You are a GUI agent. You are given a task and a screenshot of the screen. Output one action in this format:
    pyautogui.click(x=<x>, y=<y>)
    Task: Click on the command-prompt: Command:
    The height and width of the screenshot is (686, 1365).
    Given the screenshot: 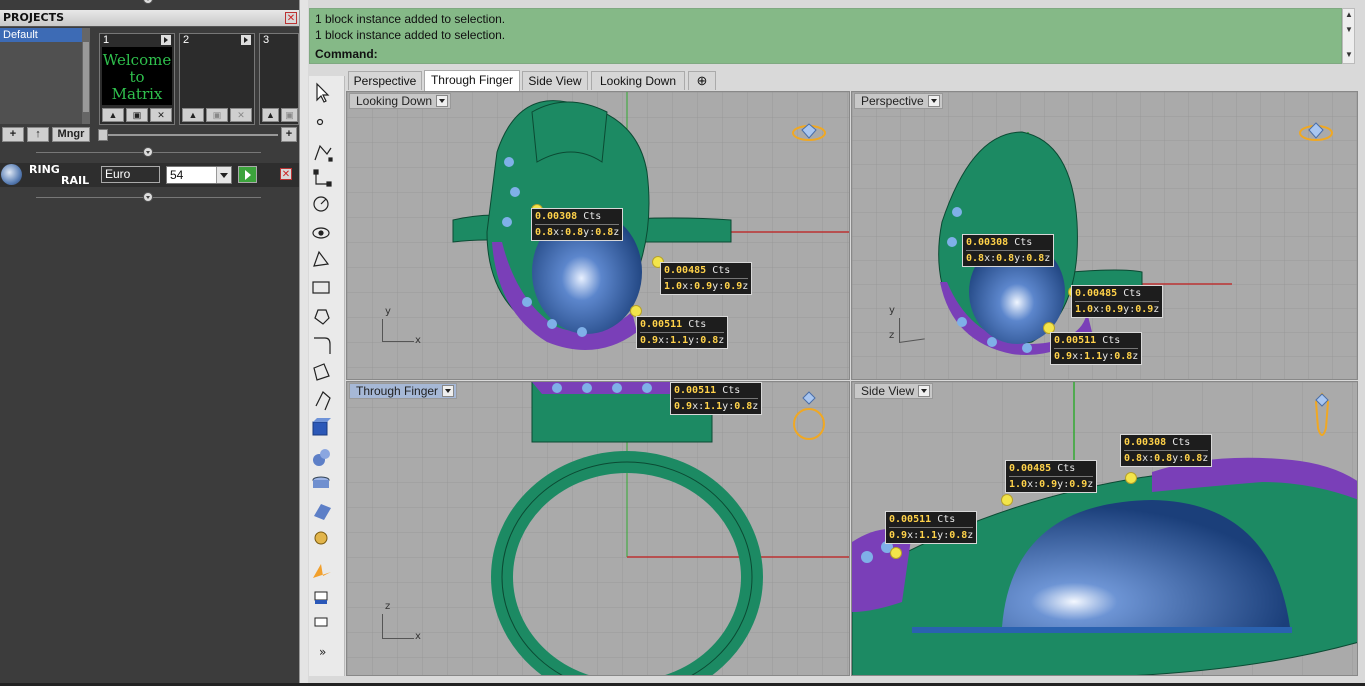 What is the action you would take?
    pyautogui.click(x=346, y=54)
    